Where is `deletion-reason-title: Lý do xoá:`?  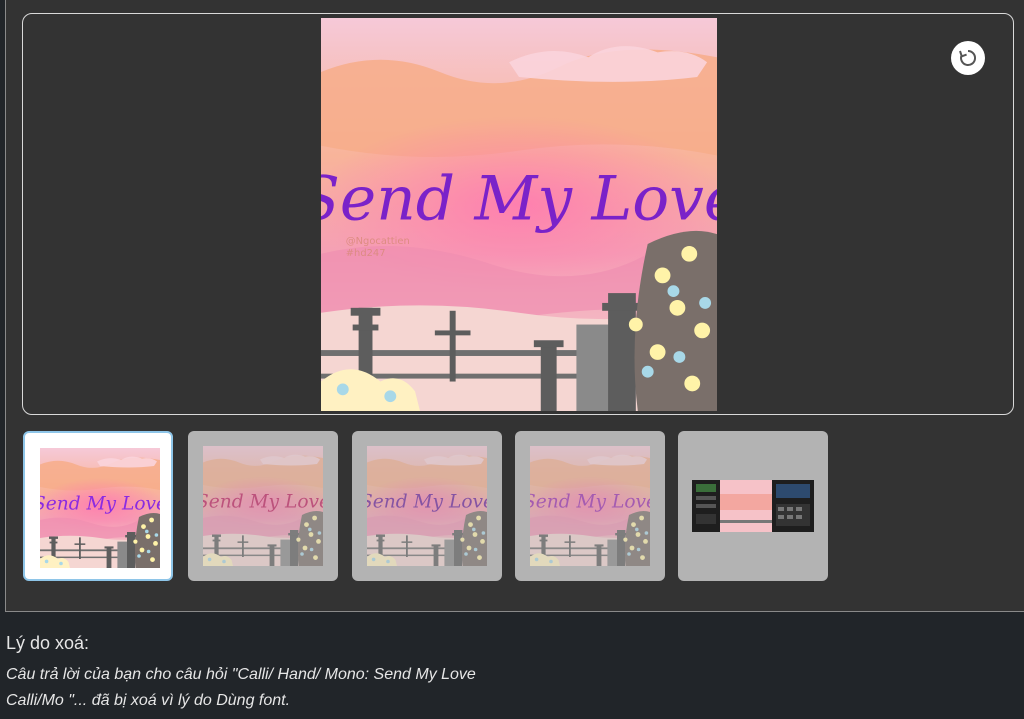 deletion-reason-title: Lý do xoá: is located at coordinates (48, 643).